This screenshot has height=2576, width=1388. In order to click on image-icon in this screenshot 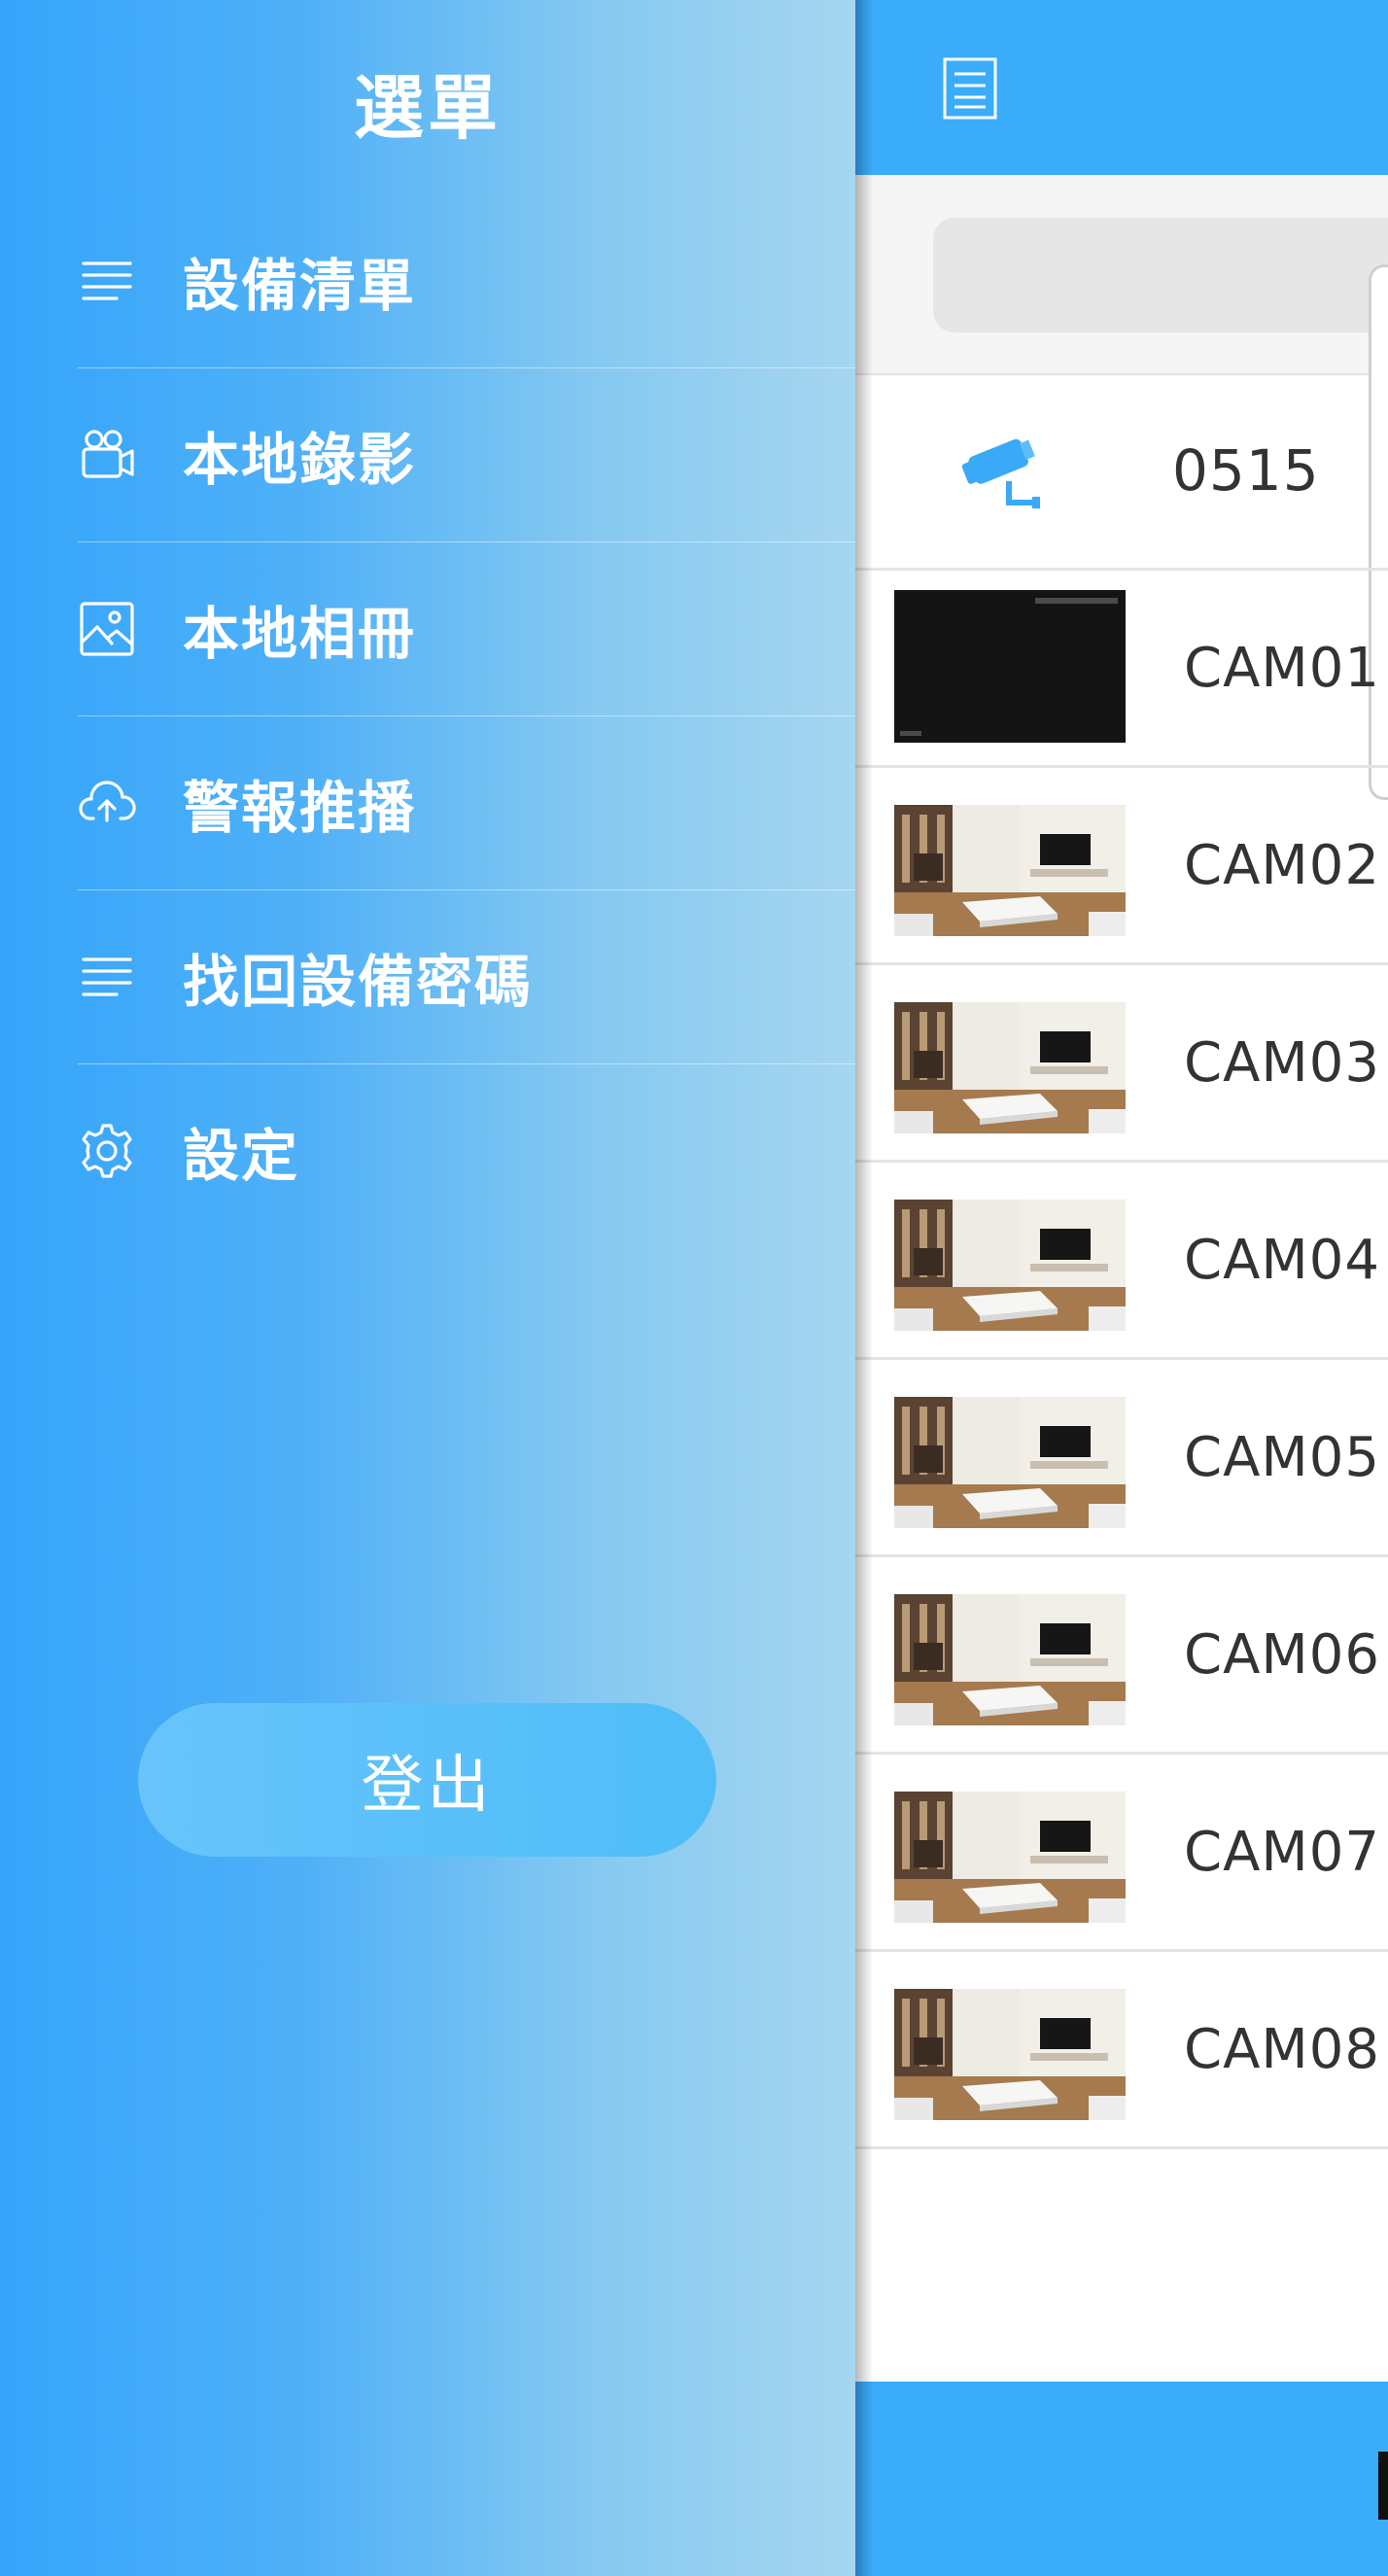, I will do `click(115, 629)`.